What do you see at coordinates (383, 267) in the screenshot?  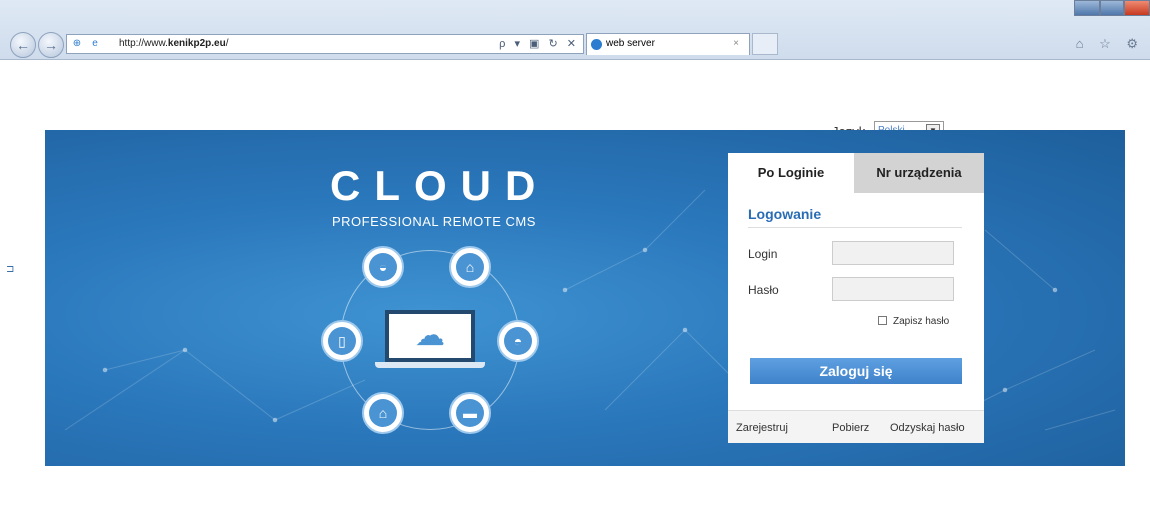 I see `dome-camera-icon: ◒` at bounding box center [383, 267].